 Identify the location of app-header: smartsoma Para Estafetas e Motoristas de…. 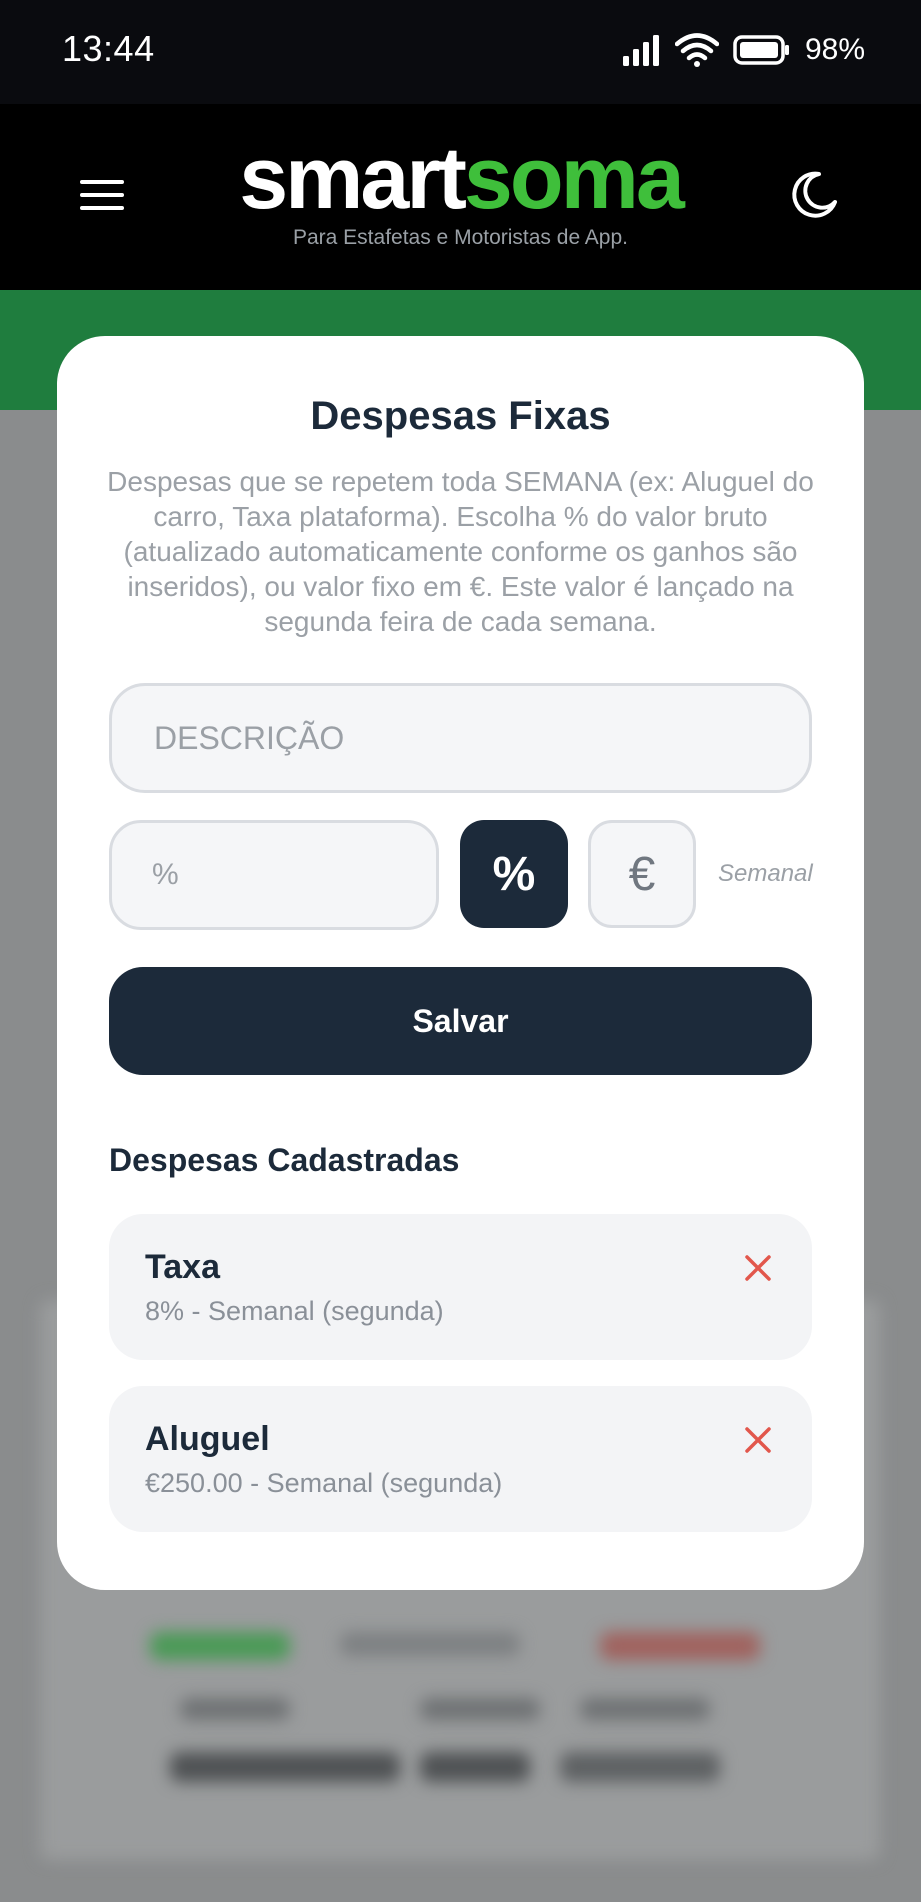
(460, 197).